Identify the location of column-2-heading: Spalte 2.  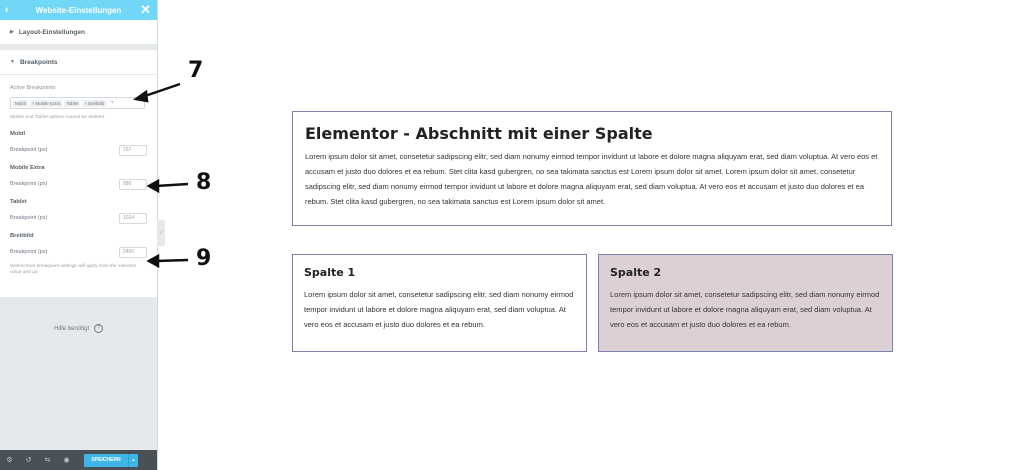
(636, 272).